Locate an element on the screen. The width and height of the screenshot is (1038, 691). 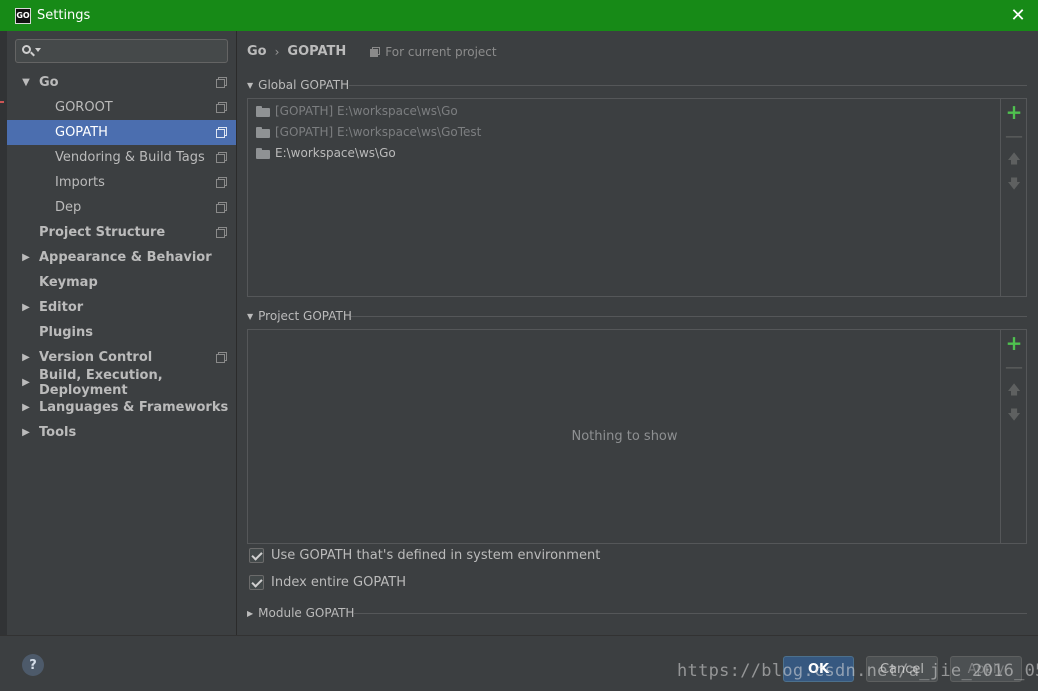
empty-list-text: Nothing to show is located at coordinates (624, 436).